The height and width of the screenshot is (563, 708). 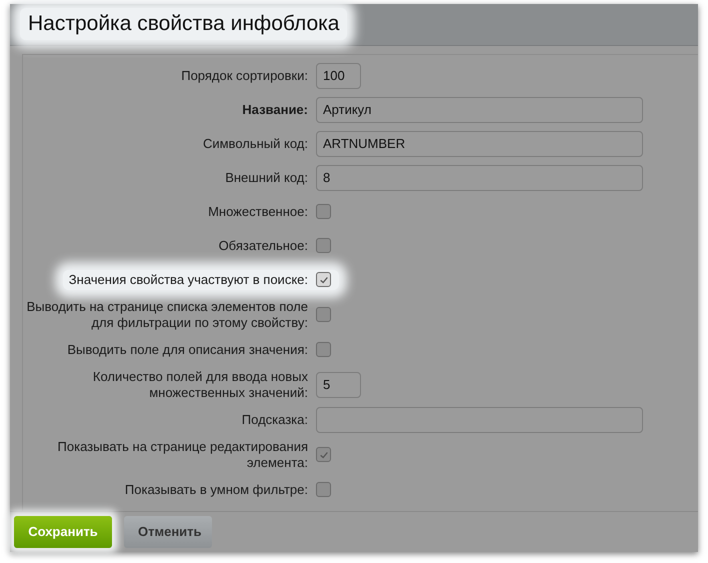 What do you see at coordinates (479, 109) in the screenshot?
I see `input-field: Артикул` at bounding box center [479, 109].